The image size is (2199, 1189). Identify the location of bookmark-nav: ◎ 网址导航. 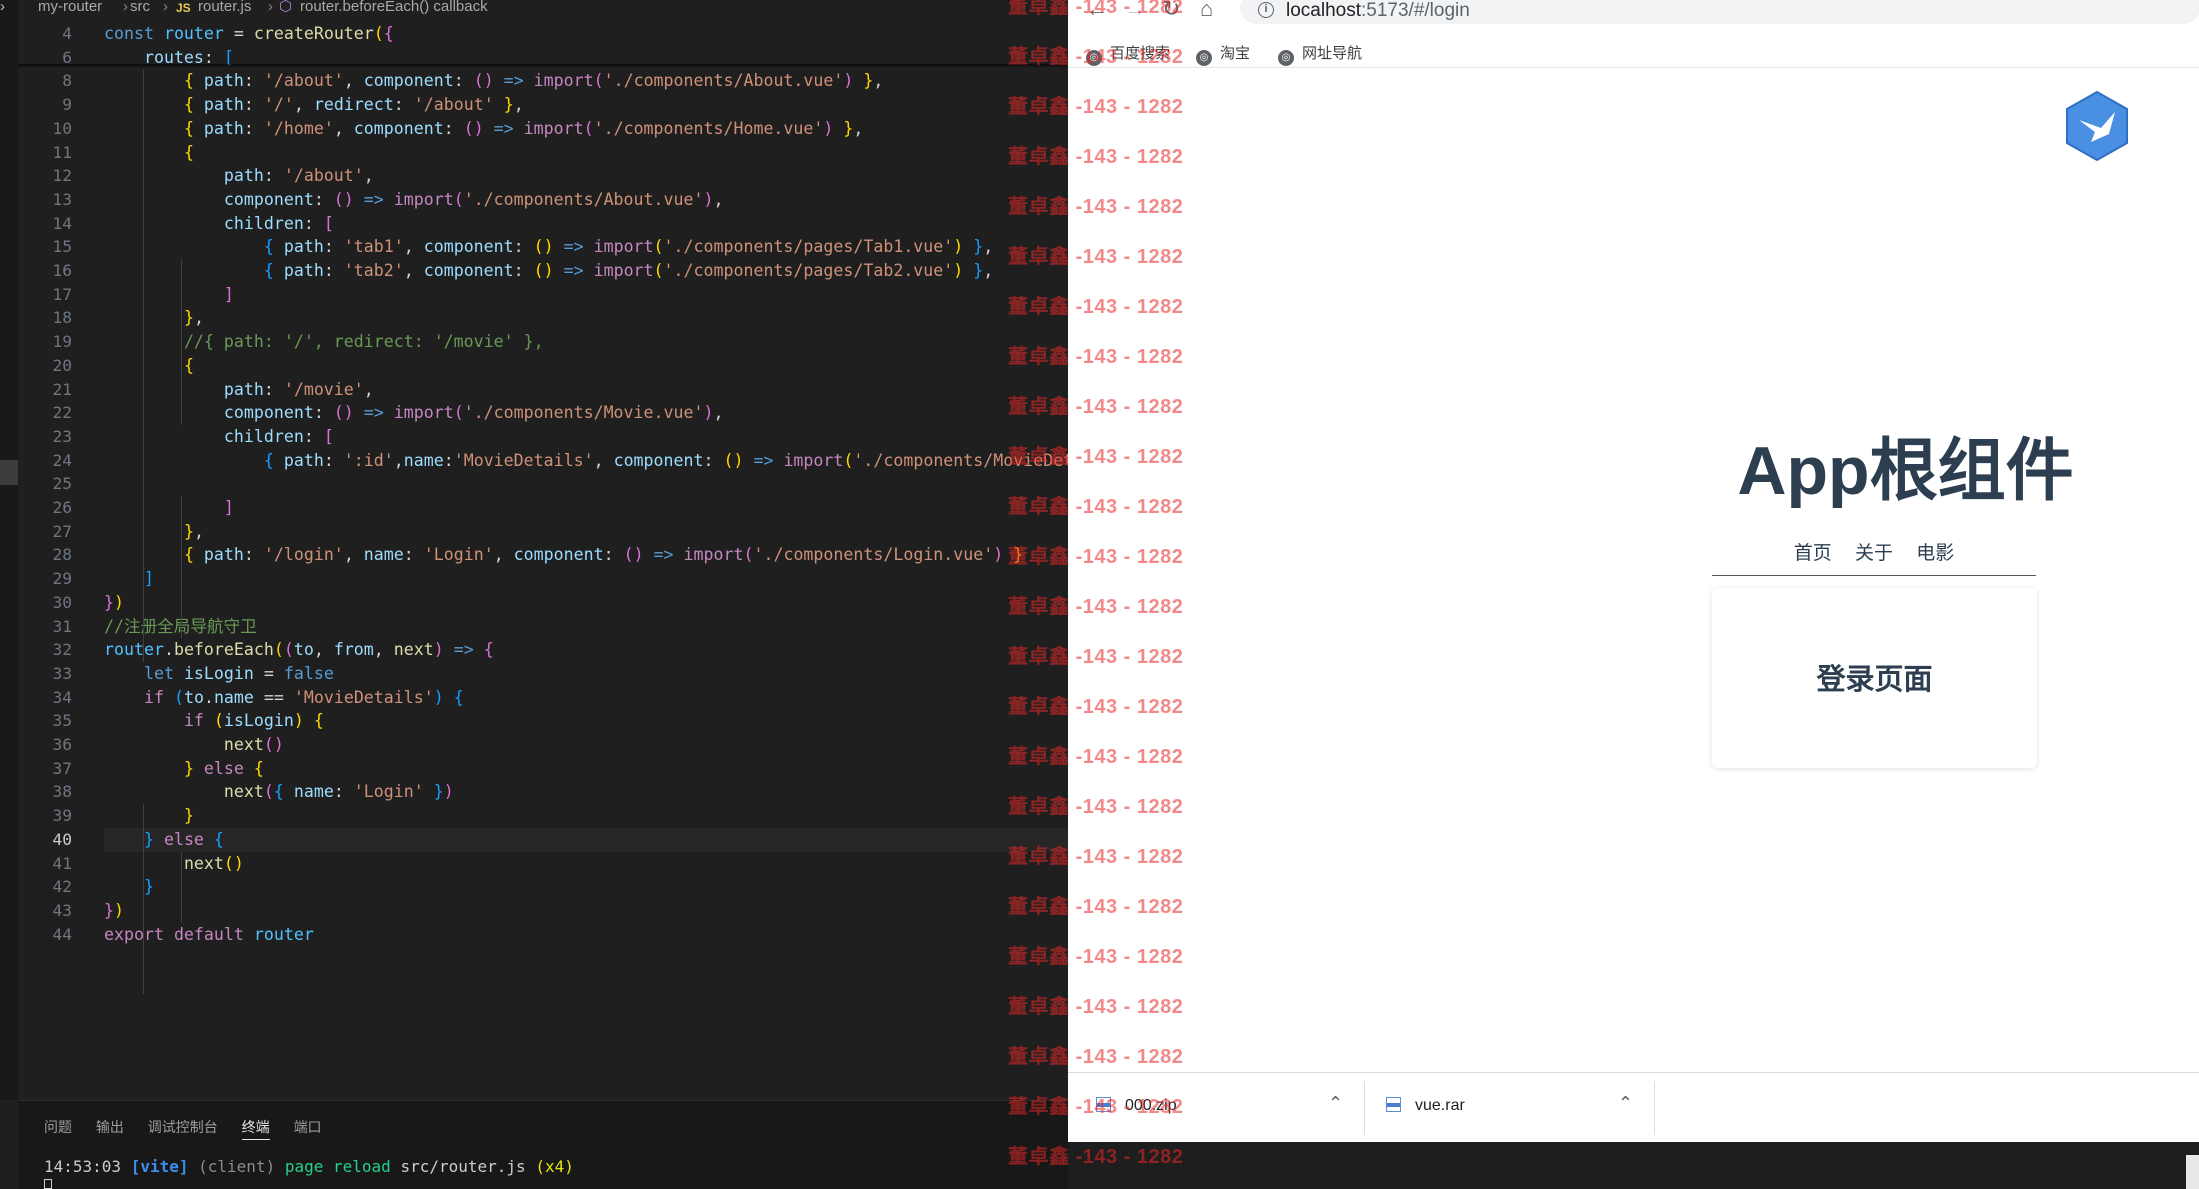
(1320, 54).